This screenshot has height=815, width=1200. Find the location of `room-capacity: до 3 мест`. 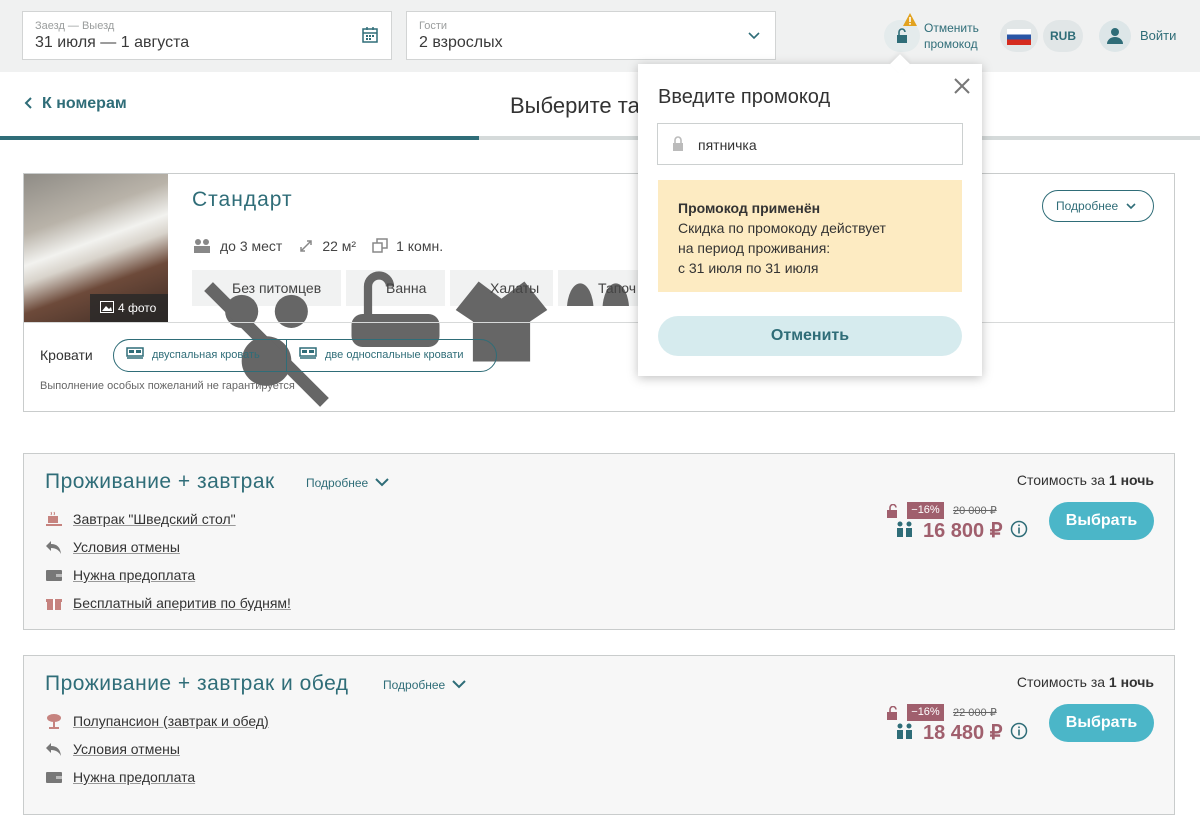

room-capacity: до 3 мест is located at coordinates (251, 246).